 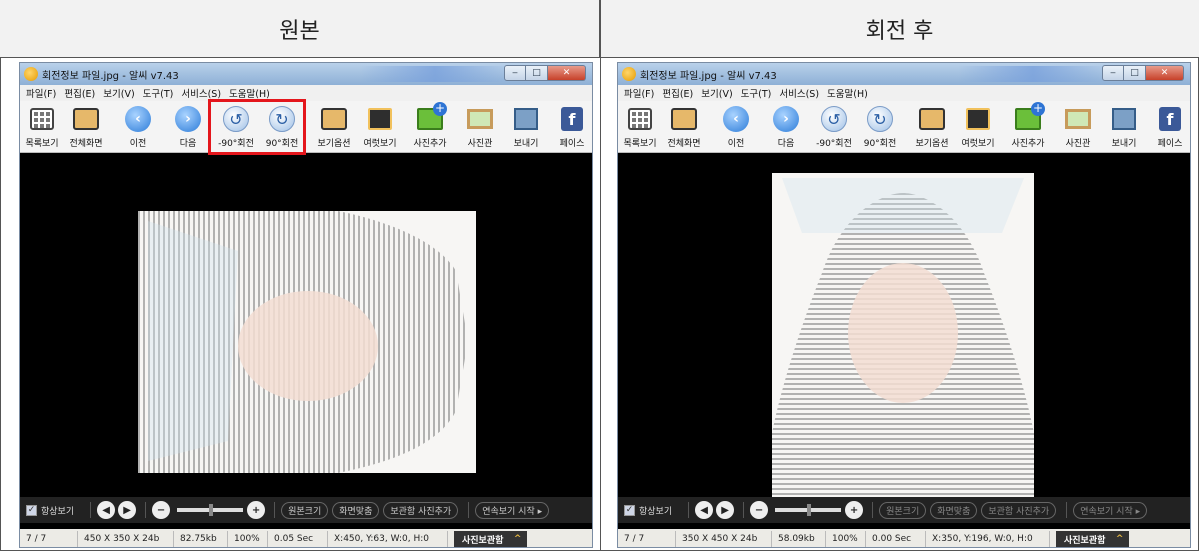 I want to click on multi-view-icon, so click(x=978, y=119).